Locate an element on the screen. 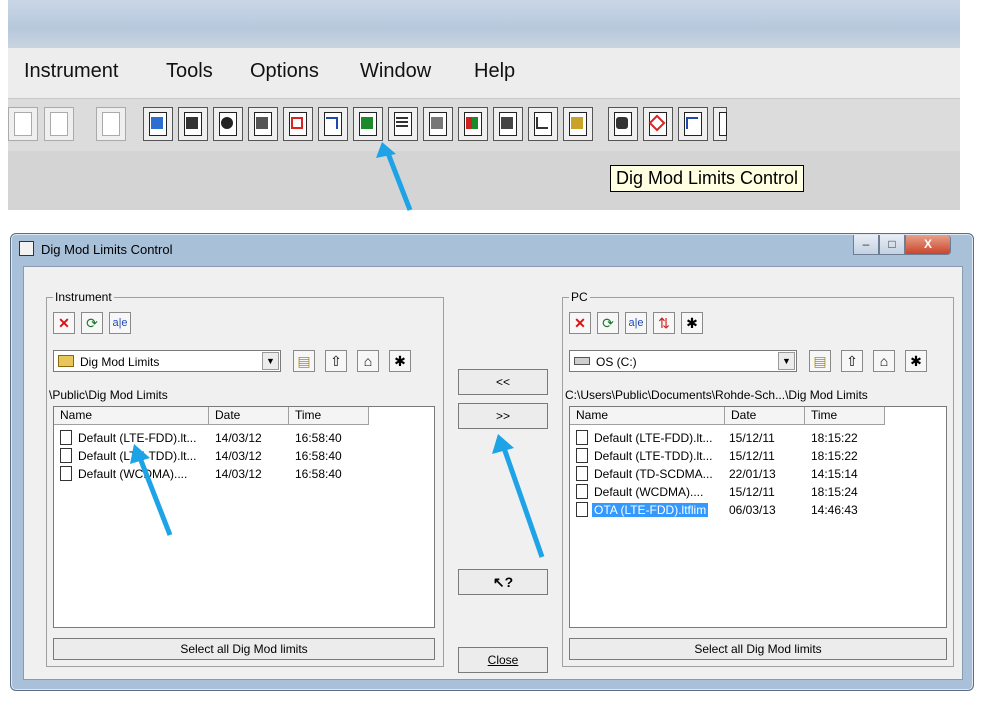 The image size is (982, 702). menu-instrument: Instrument is located at coordinates (71, 71).